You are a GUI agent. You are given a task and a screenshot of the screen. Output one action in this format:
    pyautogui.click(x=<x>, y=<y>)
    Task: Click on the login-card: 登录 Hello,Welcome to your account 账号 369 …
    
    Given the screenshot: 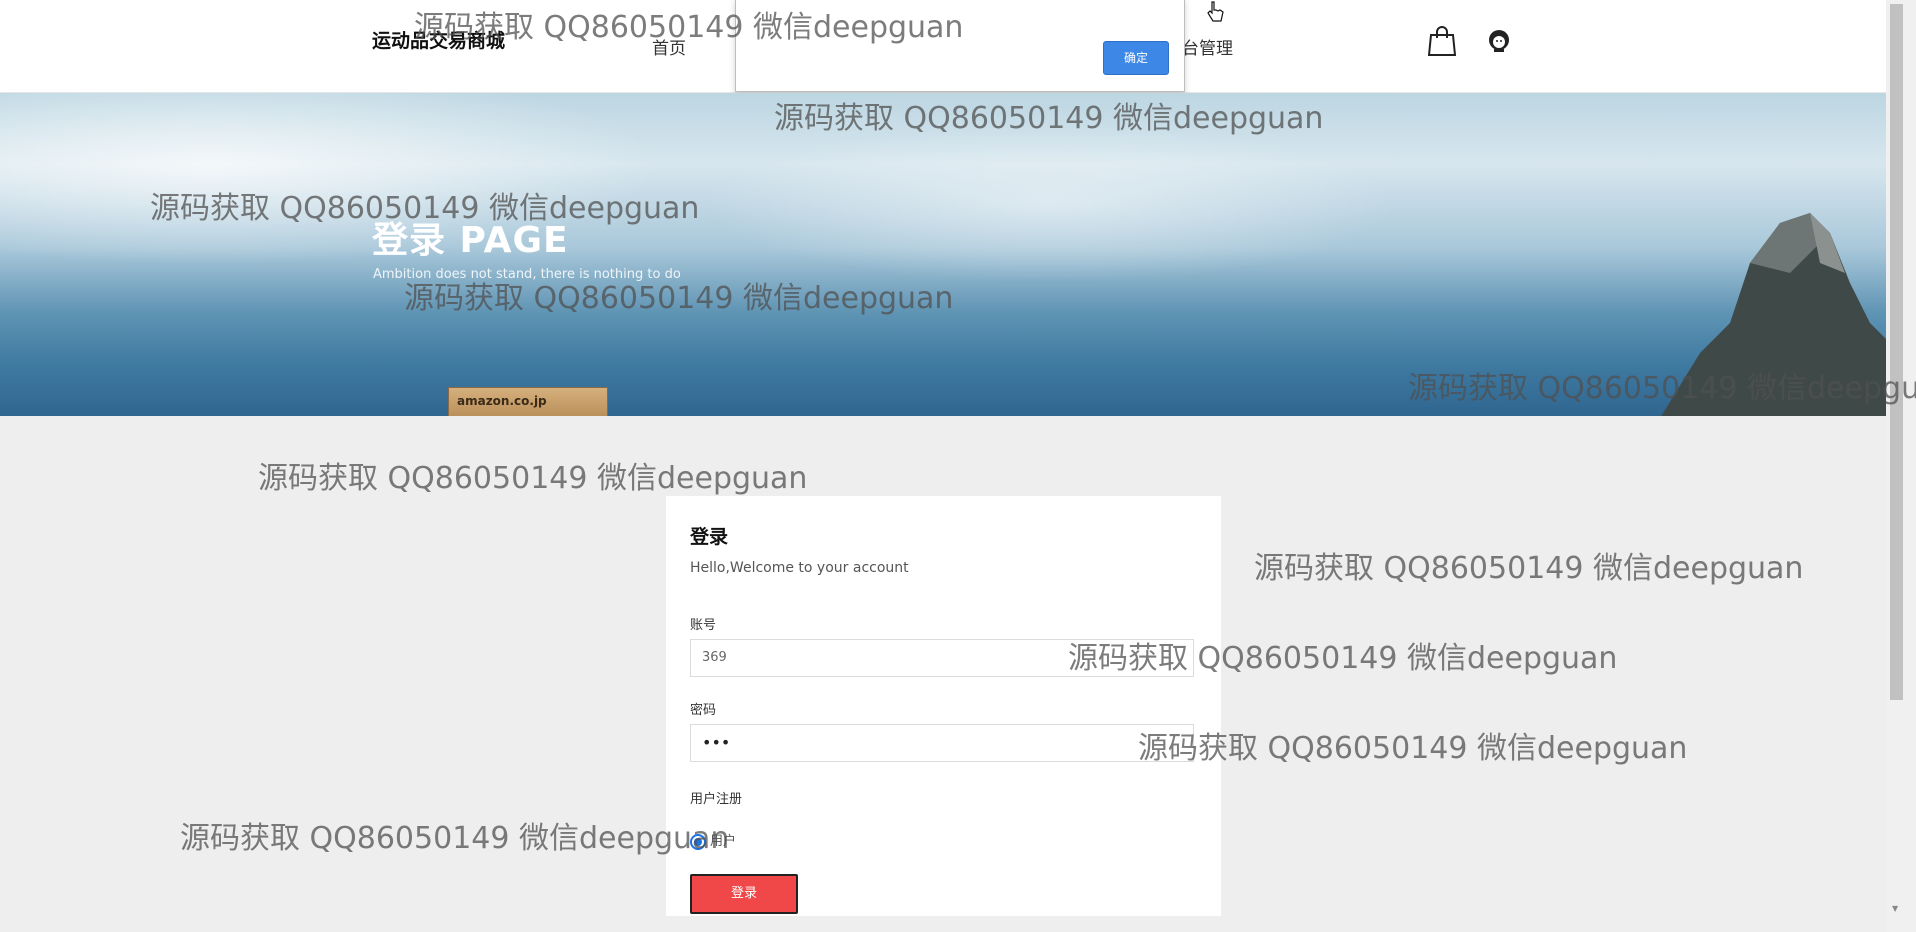 What is the action you would take?
    pyautogui.click(x=943, y=706)
    